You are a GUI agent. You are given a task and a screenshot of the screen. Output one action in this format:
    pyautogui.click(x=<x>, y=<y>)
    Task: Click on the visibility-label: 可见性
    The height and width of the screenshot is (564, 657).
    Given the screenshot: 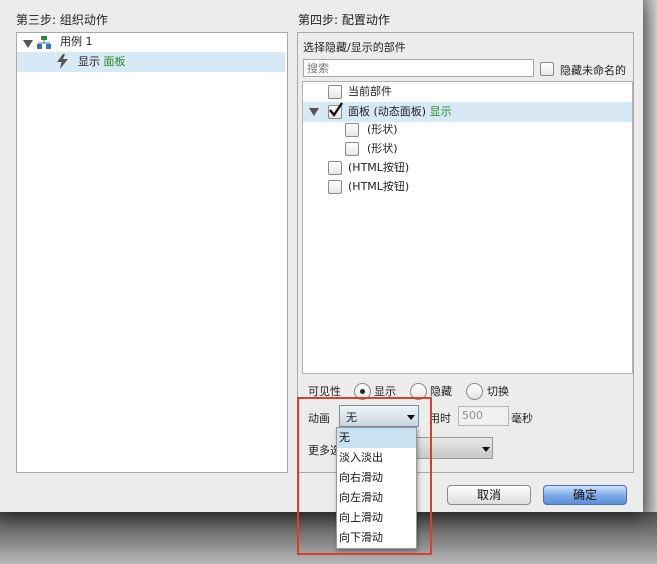 What is the action you would take?
    pyautogui.click(x=324, y=391)
    